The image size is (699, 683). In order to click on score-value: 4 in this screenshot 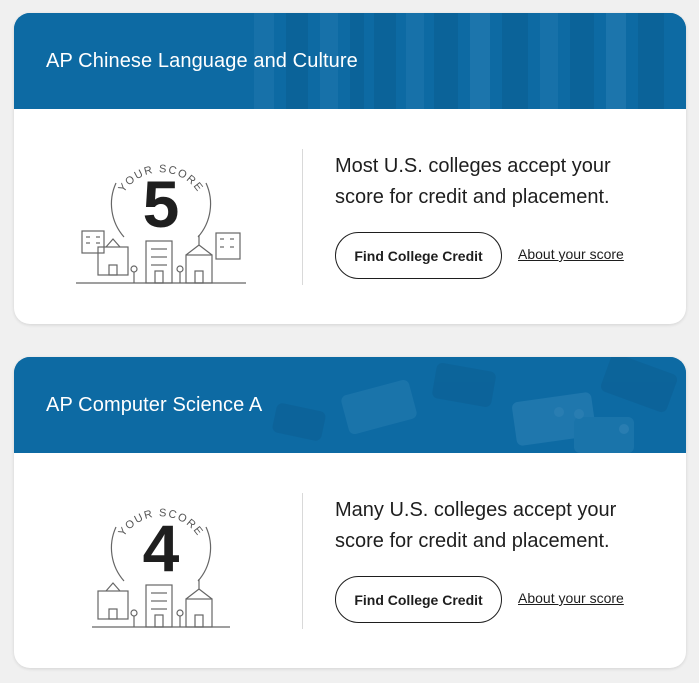, I will do `click(161, 548)`.